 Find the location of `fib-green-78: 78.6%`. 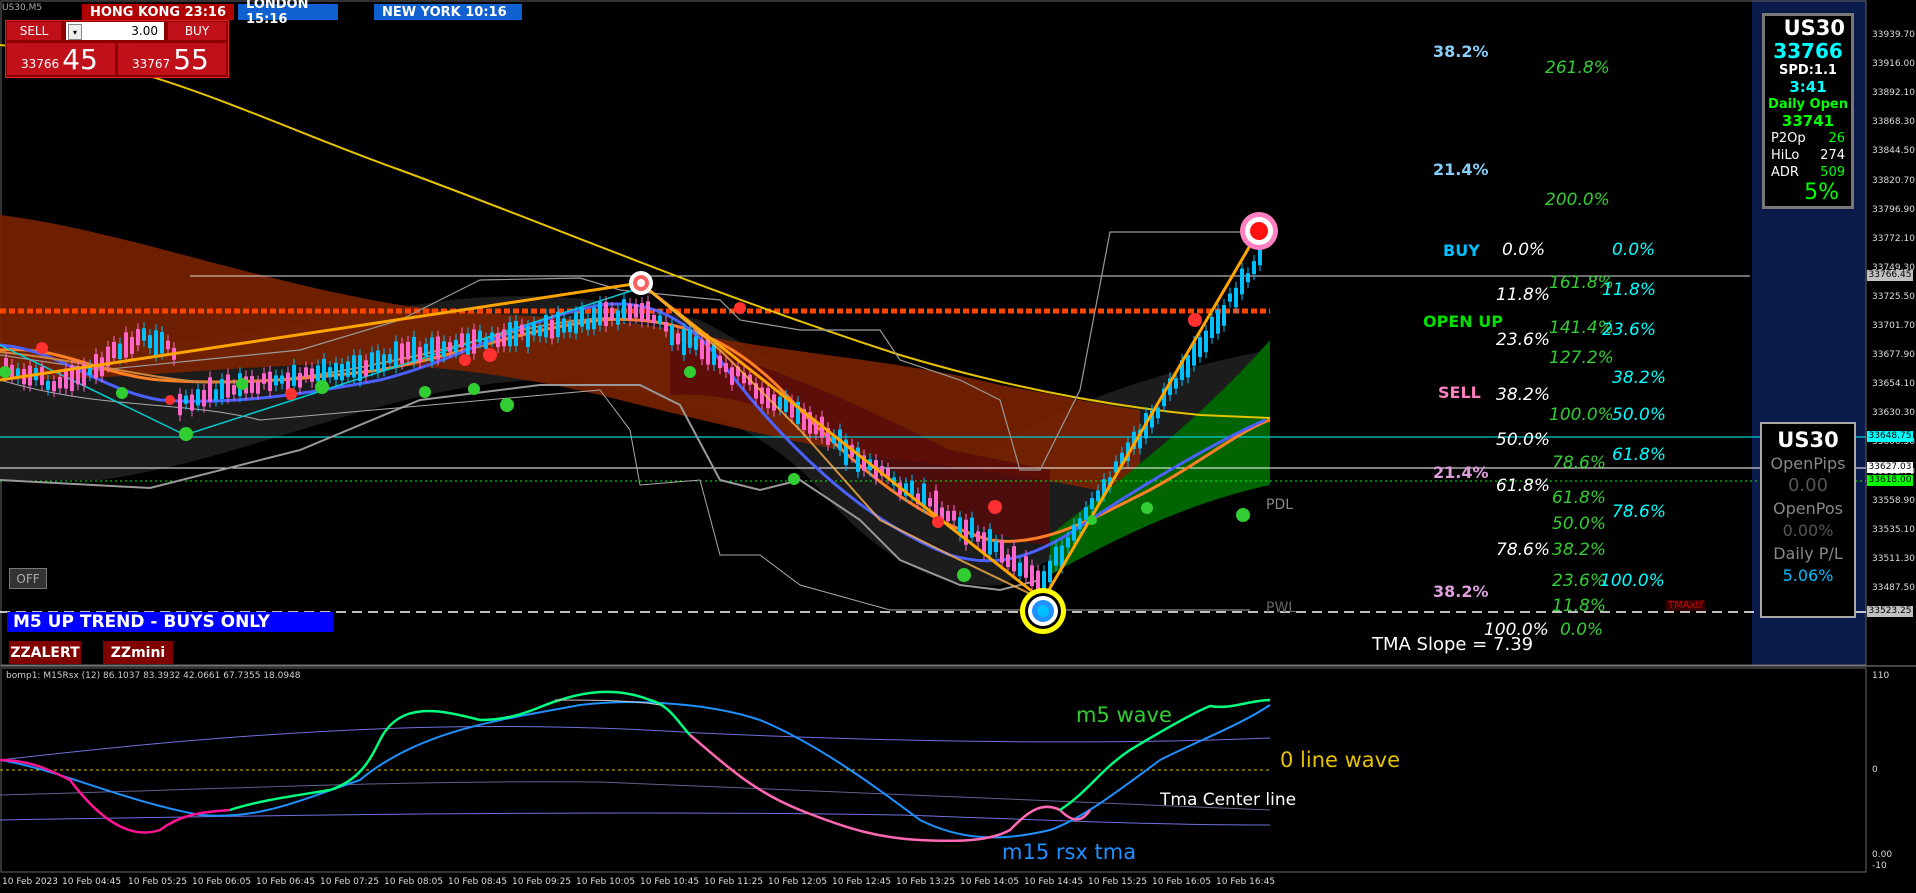

fib-green-78: 78.6% is located at coordinates (1579, 463).